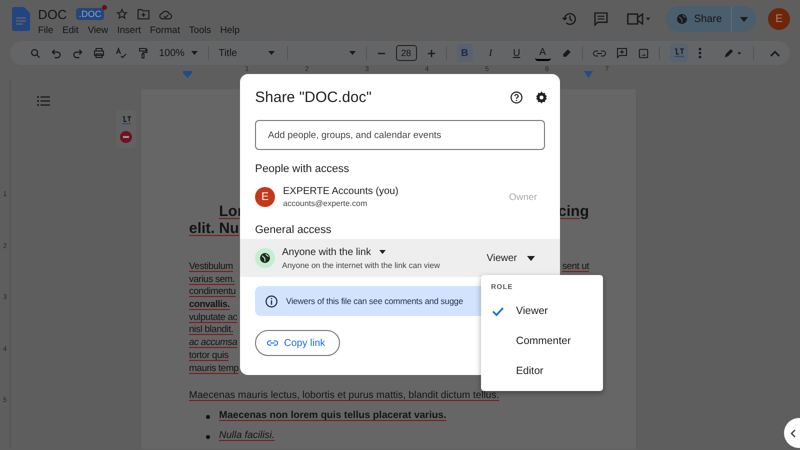  What do you see at coordinates (230, 30) in the screenshot?
I see `menu-item: Help` at bounding box center [230, 30].